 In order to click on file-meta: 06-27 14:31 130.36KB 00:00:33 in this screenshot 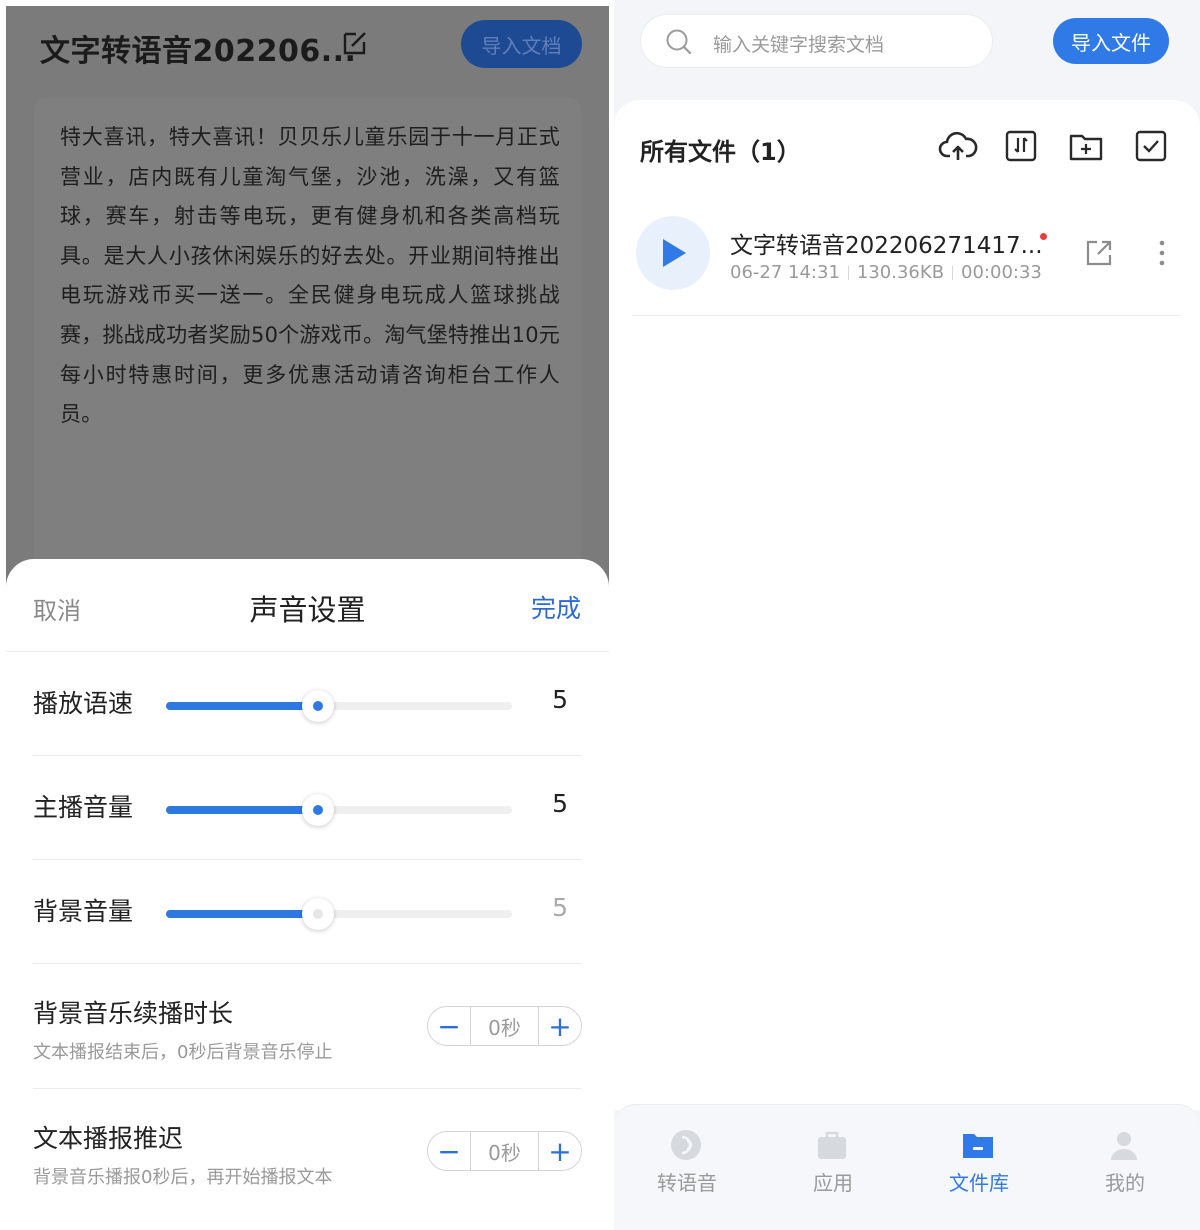, I will do `click(886, 272)`.